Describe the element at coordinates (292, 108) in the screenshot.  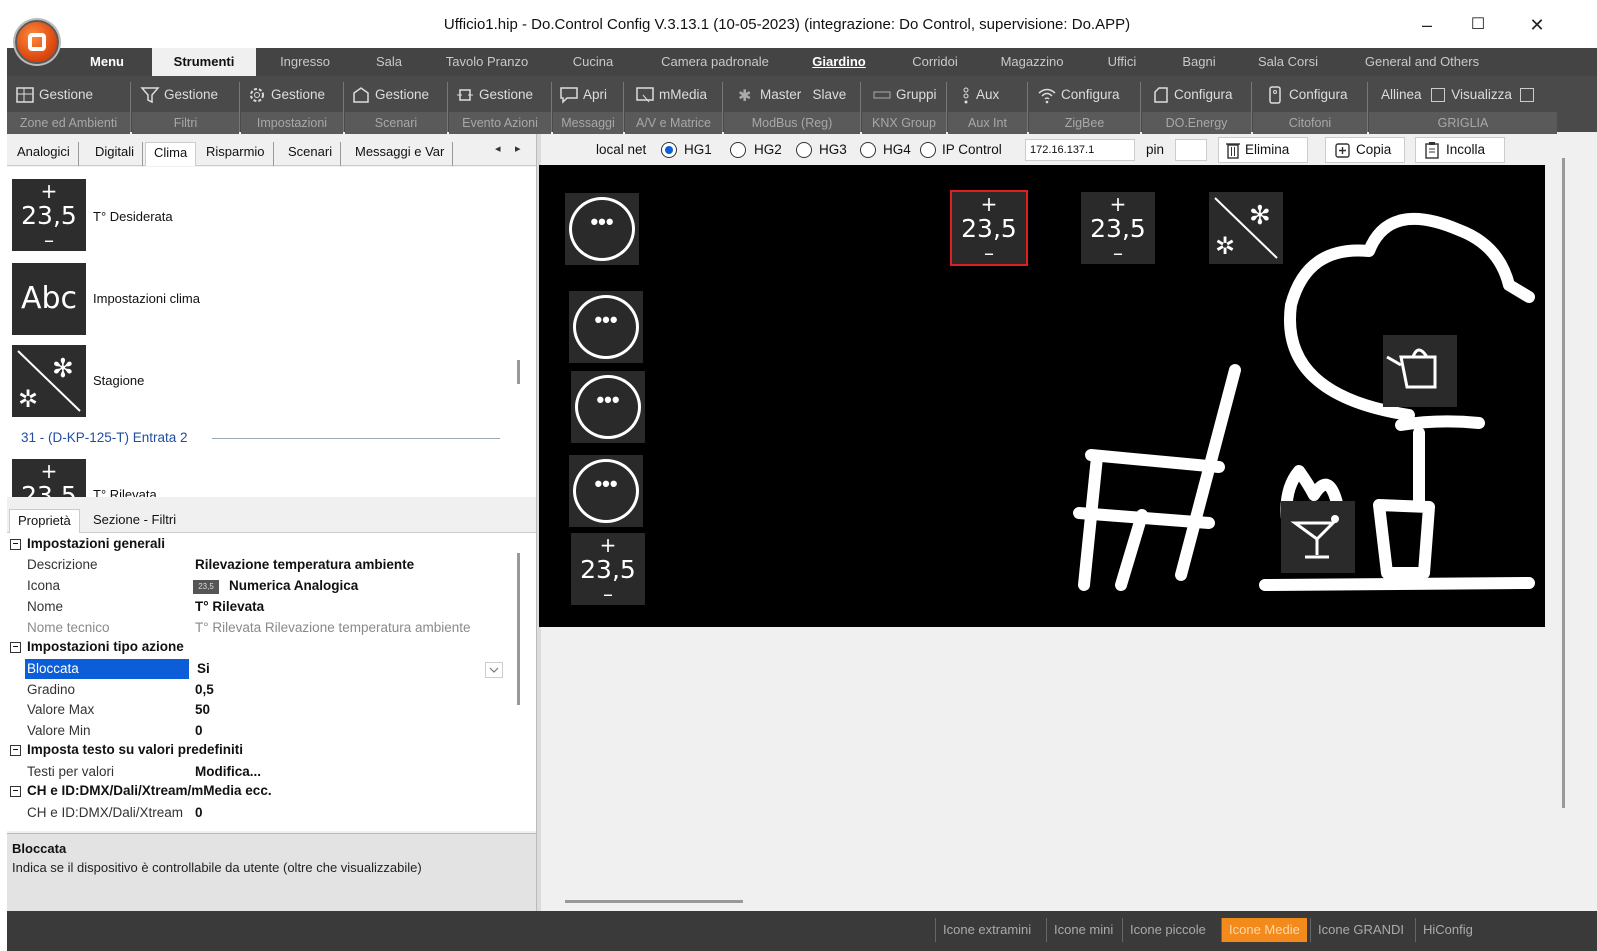
I see `toolbar-group-impostazioni: Gestione Impostazioni` at that location.